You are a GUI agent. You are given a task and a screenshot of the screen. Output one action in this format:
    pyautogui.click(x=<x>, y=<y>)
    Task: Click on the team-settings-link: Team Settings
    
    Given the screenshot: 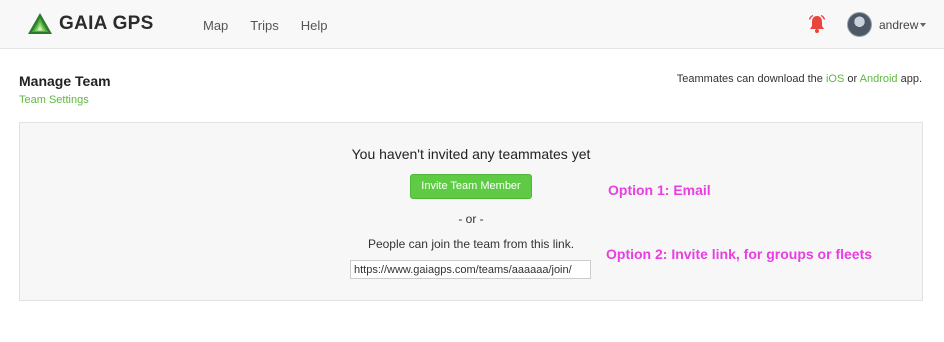 What is the action you would take?
    pyautogui.click(x=54, y=100)
    